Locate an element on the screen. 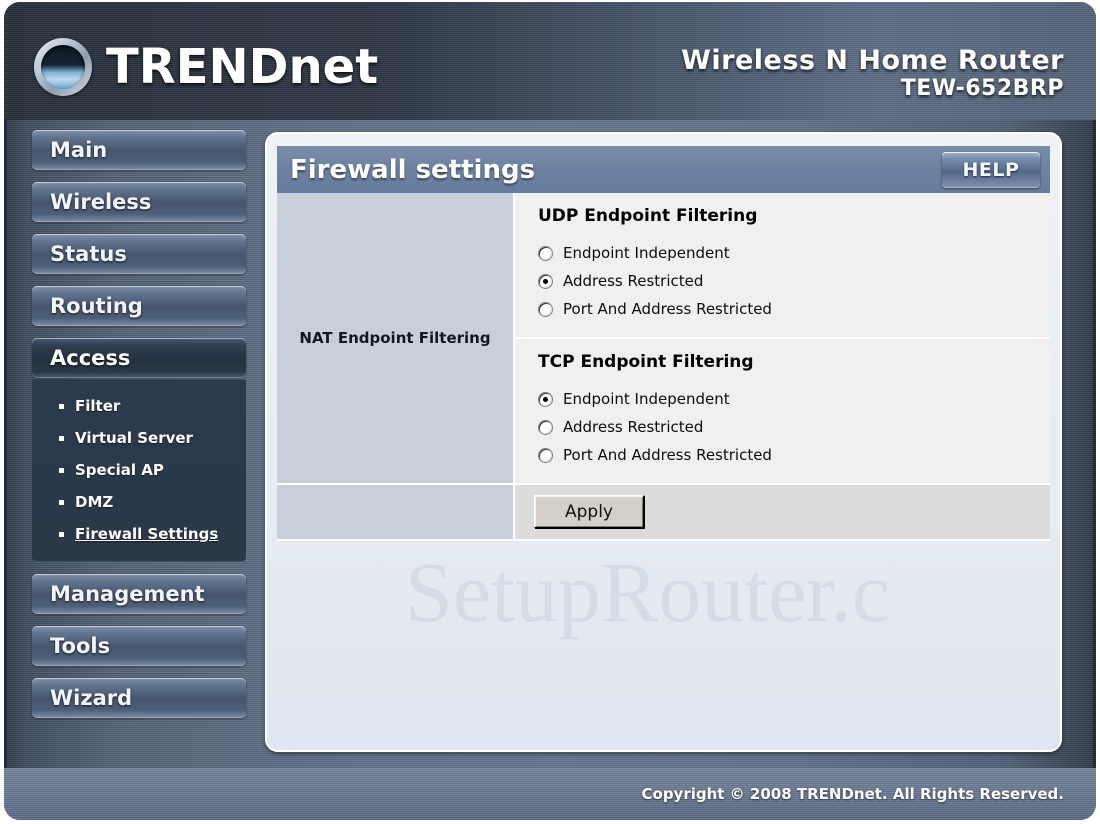 The height and width of the screenshot is (824, 1100). apply-row-cell: Apply is located at coordinates (782, 512).